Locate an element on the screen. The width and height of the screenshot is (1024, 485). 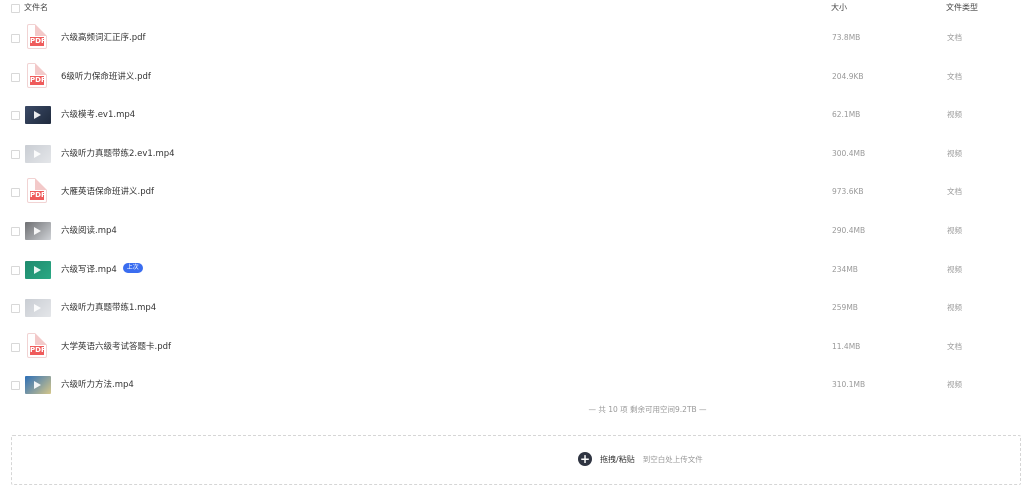
file-row: 六级听力真题带练2.ev1.mp4 300.4MB 视频 is located at coordinates (512, 154).